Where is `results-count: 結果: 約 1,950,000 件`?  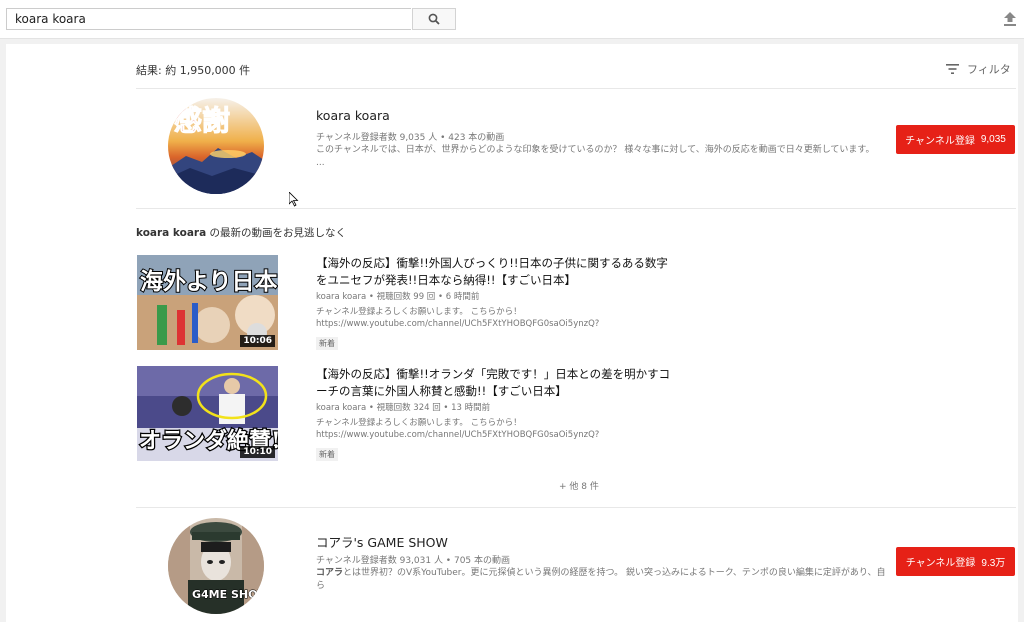
results-count: 結果: 約 1,950,000 件 is located at coordinates (193, 70).